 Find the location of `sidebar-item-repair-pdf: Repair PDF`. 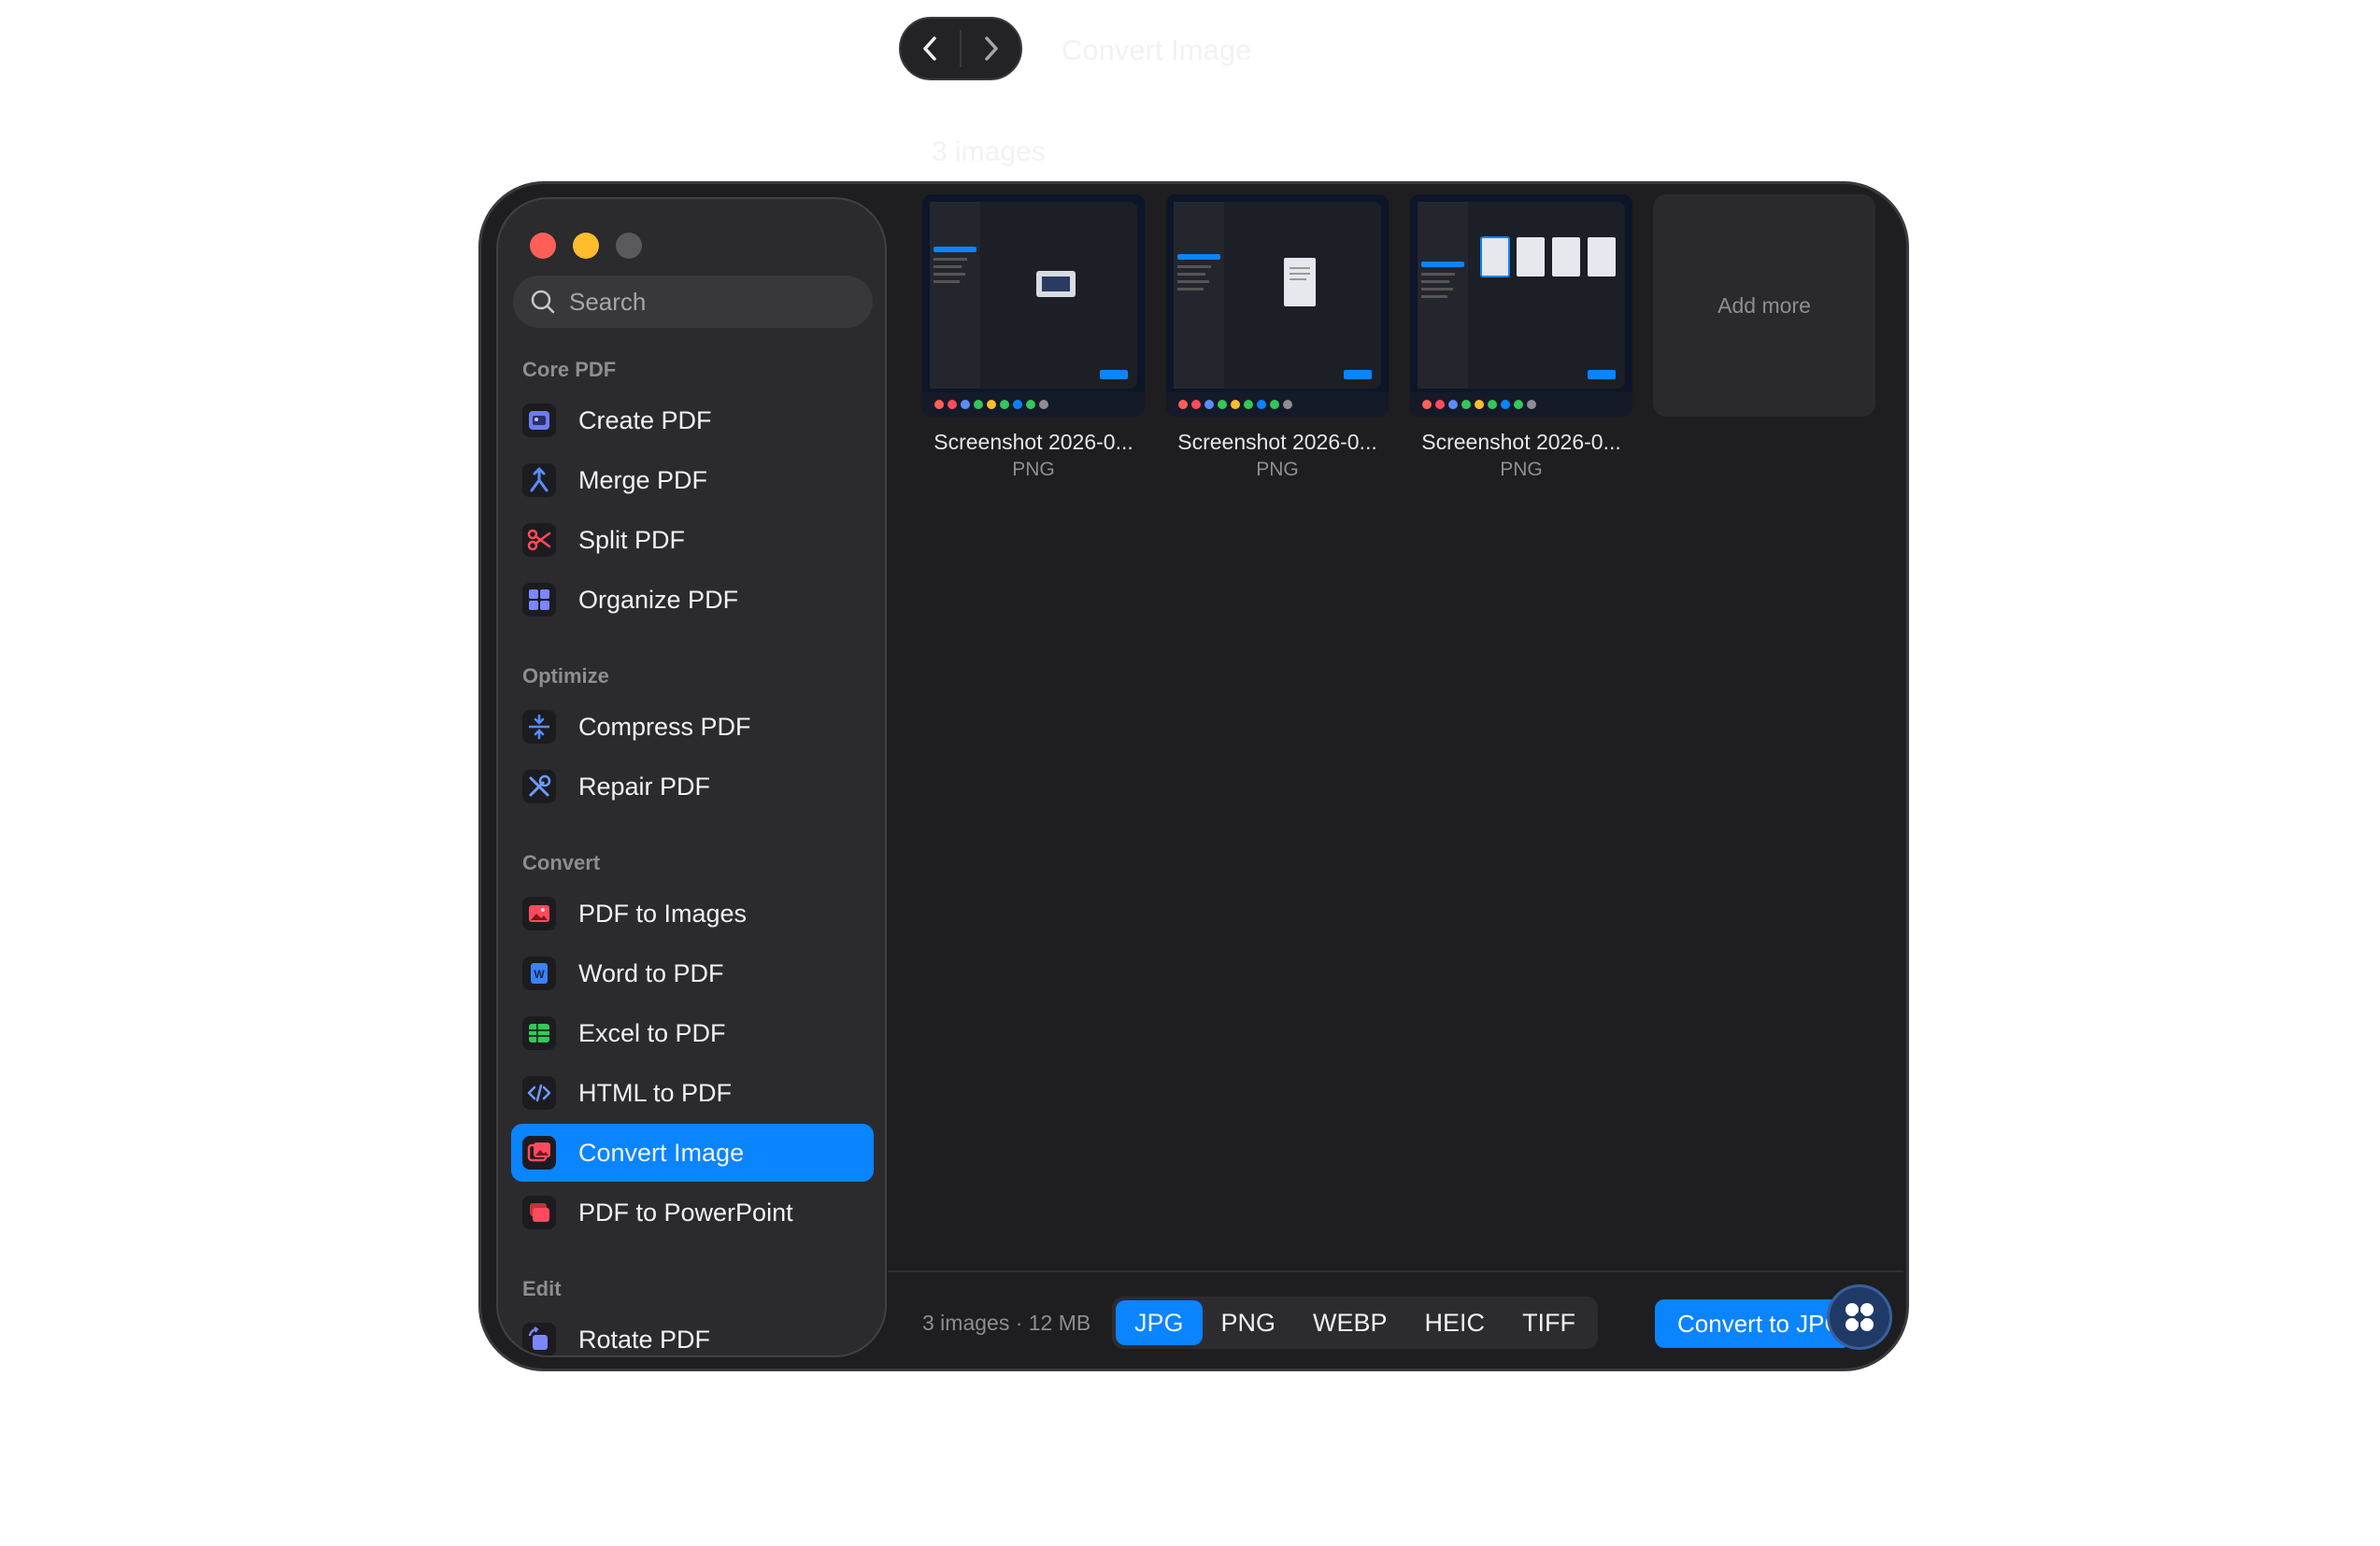

sidebar-item-repair-pdf: Repair PDF is located at coordinates (692, 787).